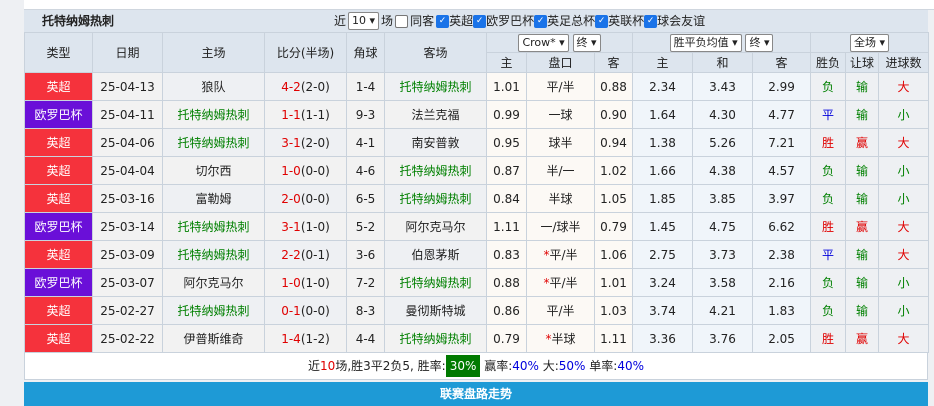 The height and width of the screenshot is (406, 934). I want to click on draw-odds: 3.85, so click(723, 198).